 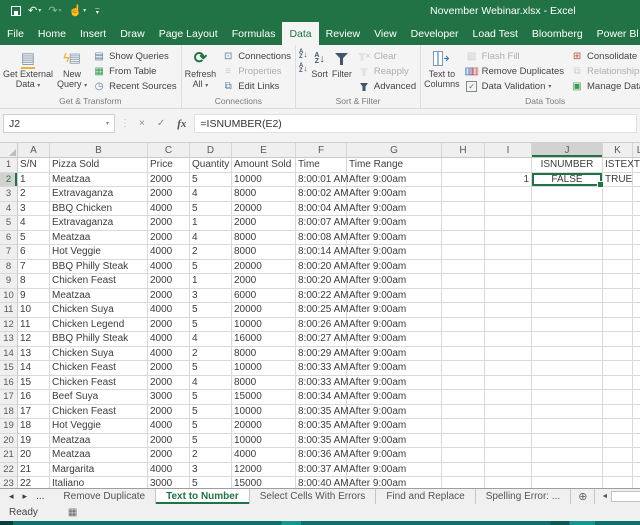 I want to click on sheet-tab-remove-duplicate: Remove Duplicate, so click(x=105, y=496).